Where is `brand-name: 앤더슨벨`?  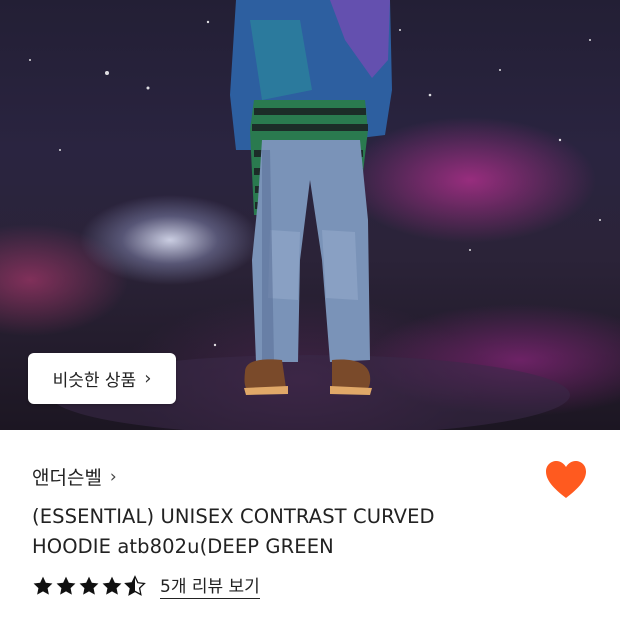
brand-name: 앤더슨벨 is located at coordinates (67, 478).